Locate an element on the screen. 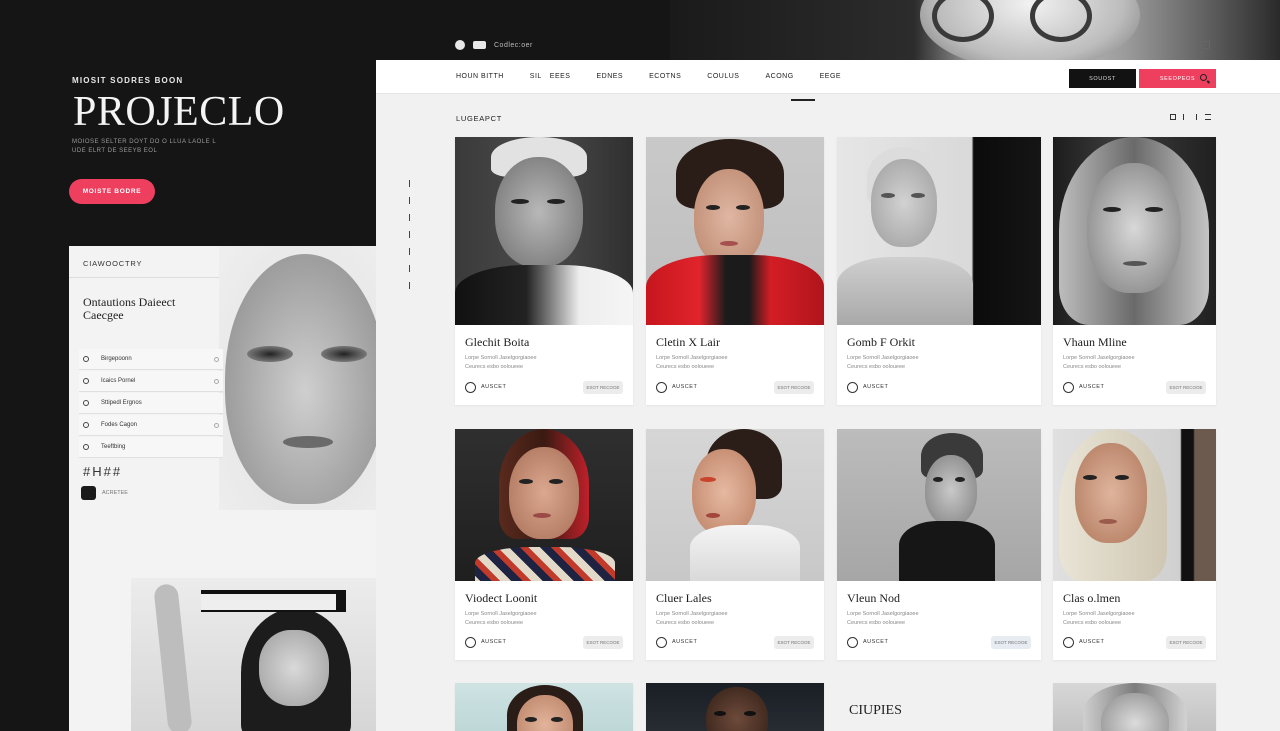  column-view-icon is located at coordinates (1197, 117).